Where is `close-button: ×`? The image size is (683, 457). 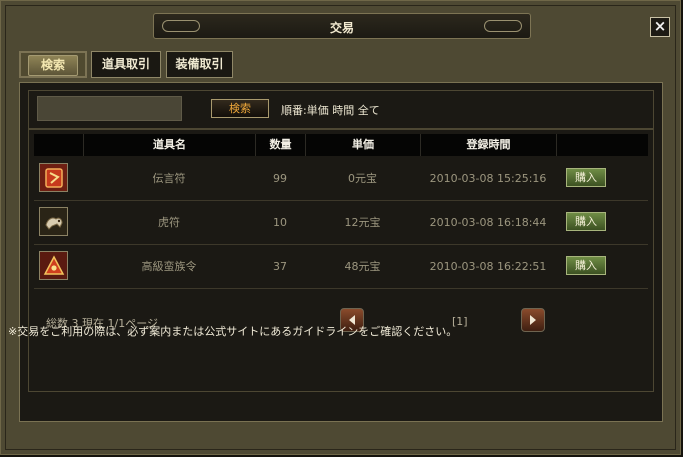 close-button: × is located at coordinates (660, 27).